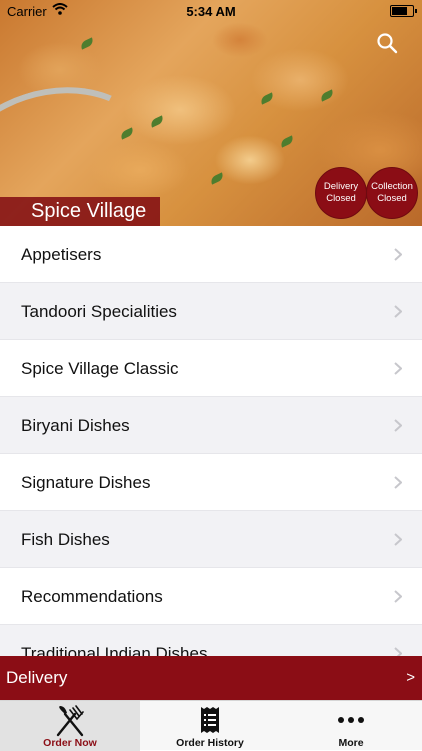 The image size is (422, 751). What do you see at coordinates (99, 311) in the screenshot?
I see `category-label: Tandoori Specialities` at bounding box center [99, 311].